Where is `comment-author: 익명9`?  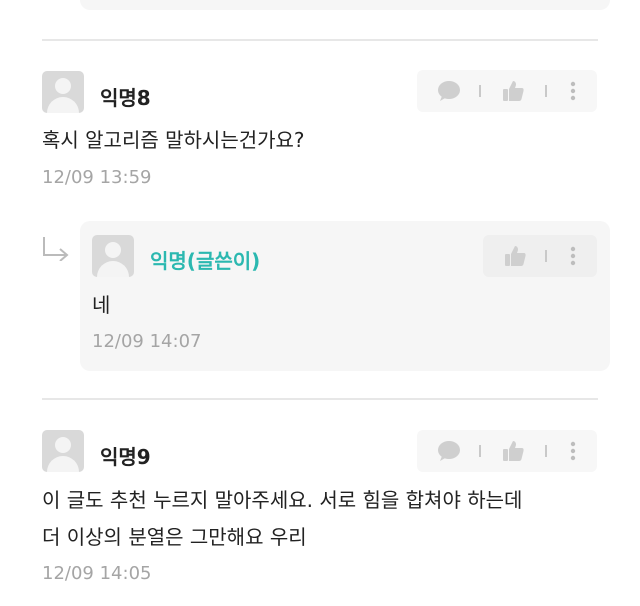 comment-author: 익명9 is located at coordinates (125, 457).